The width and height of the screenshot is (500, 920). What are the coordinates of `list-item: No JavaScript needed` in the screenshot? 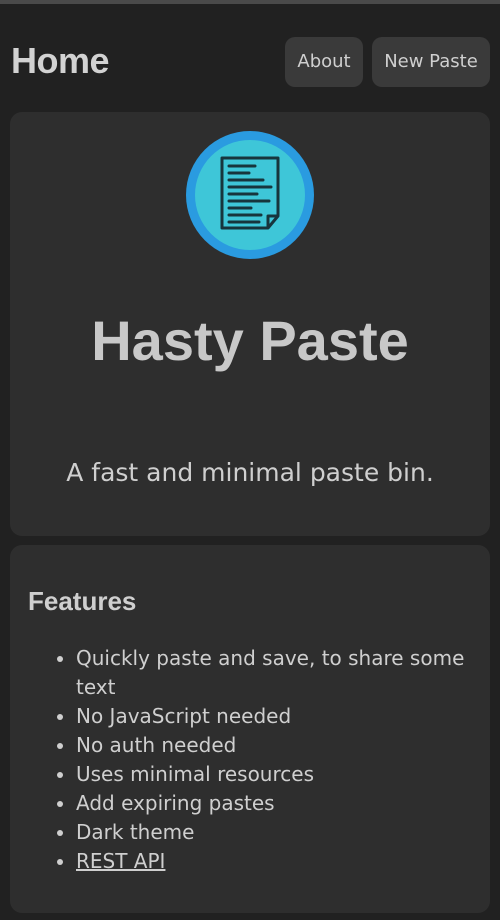 It's located at (286, 716).